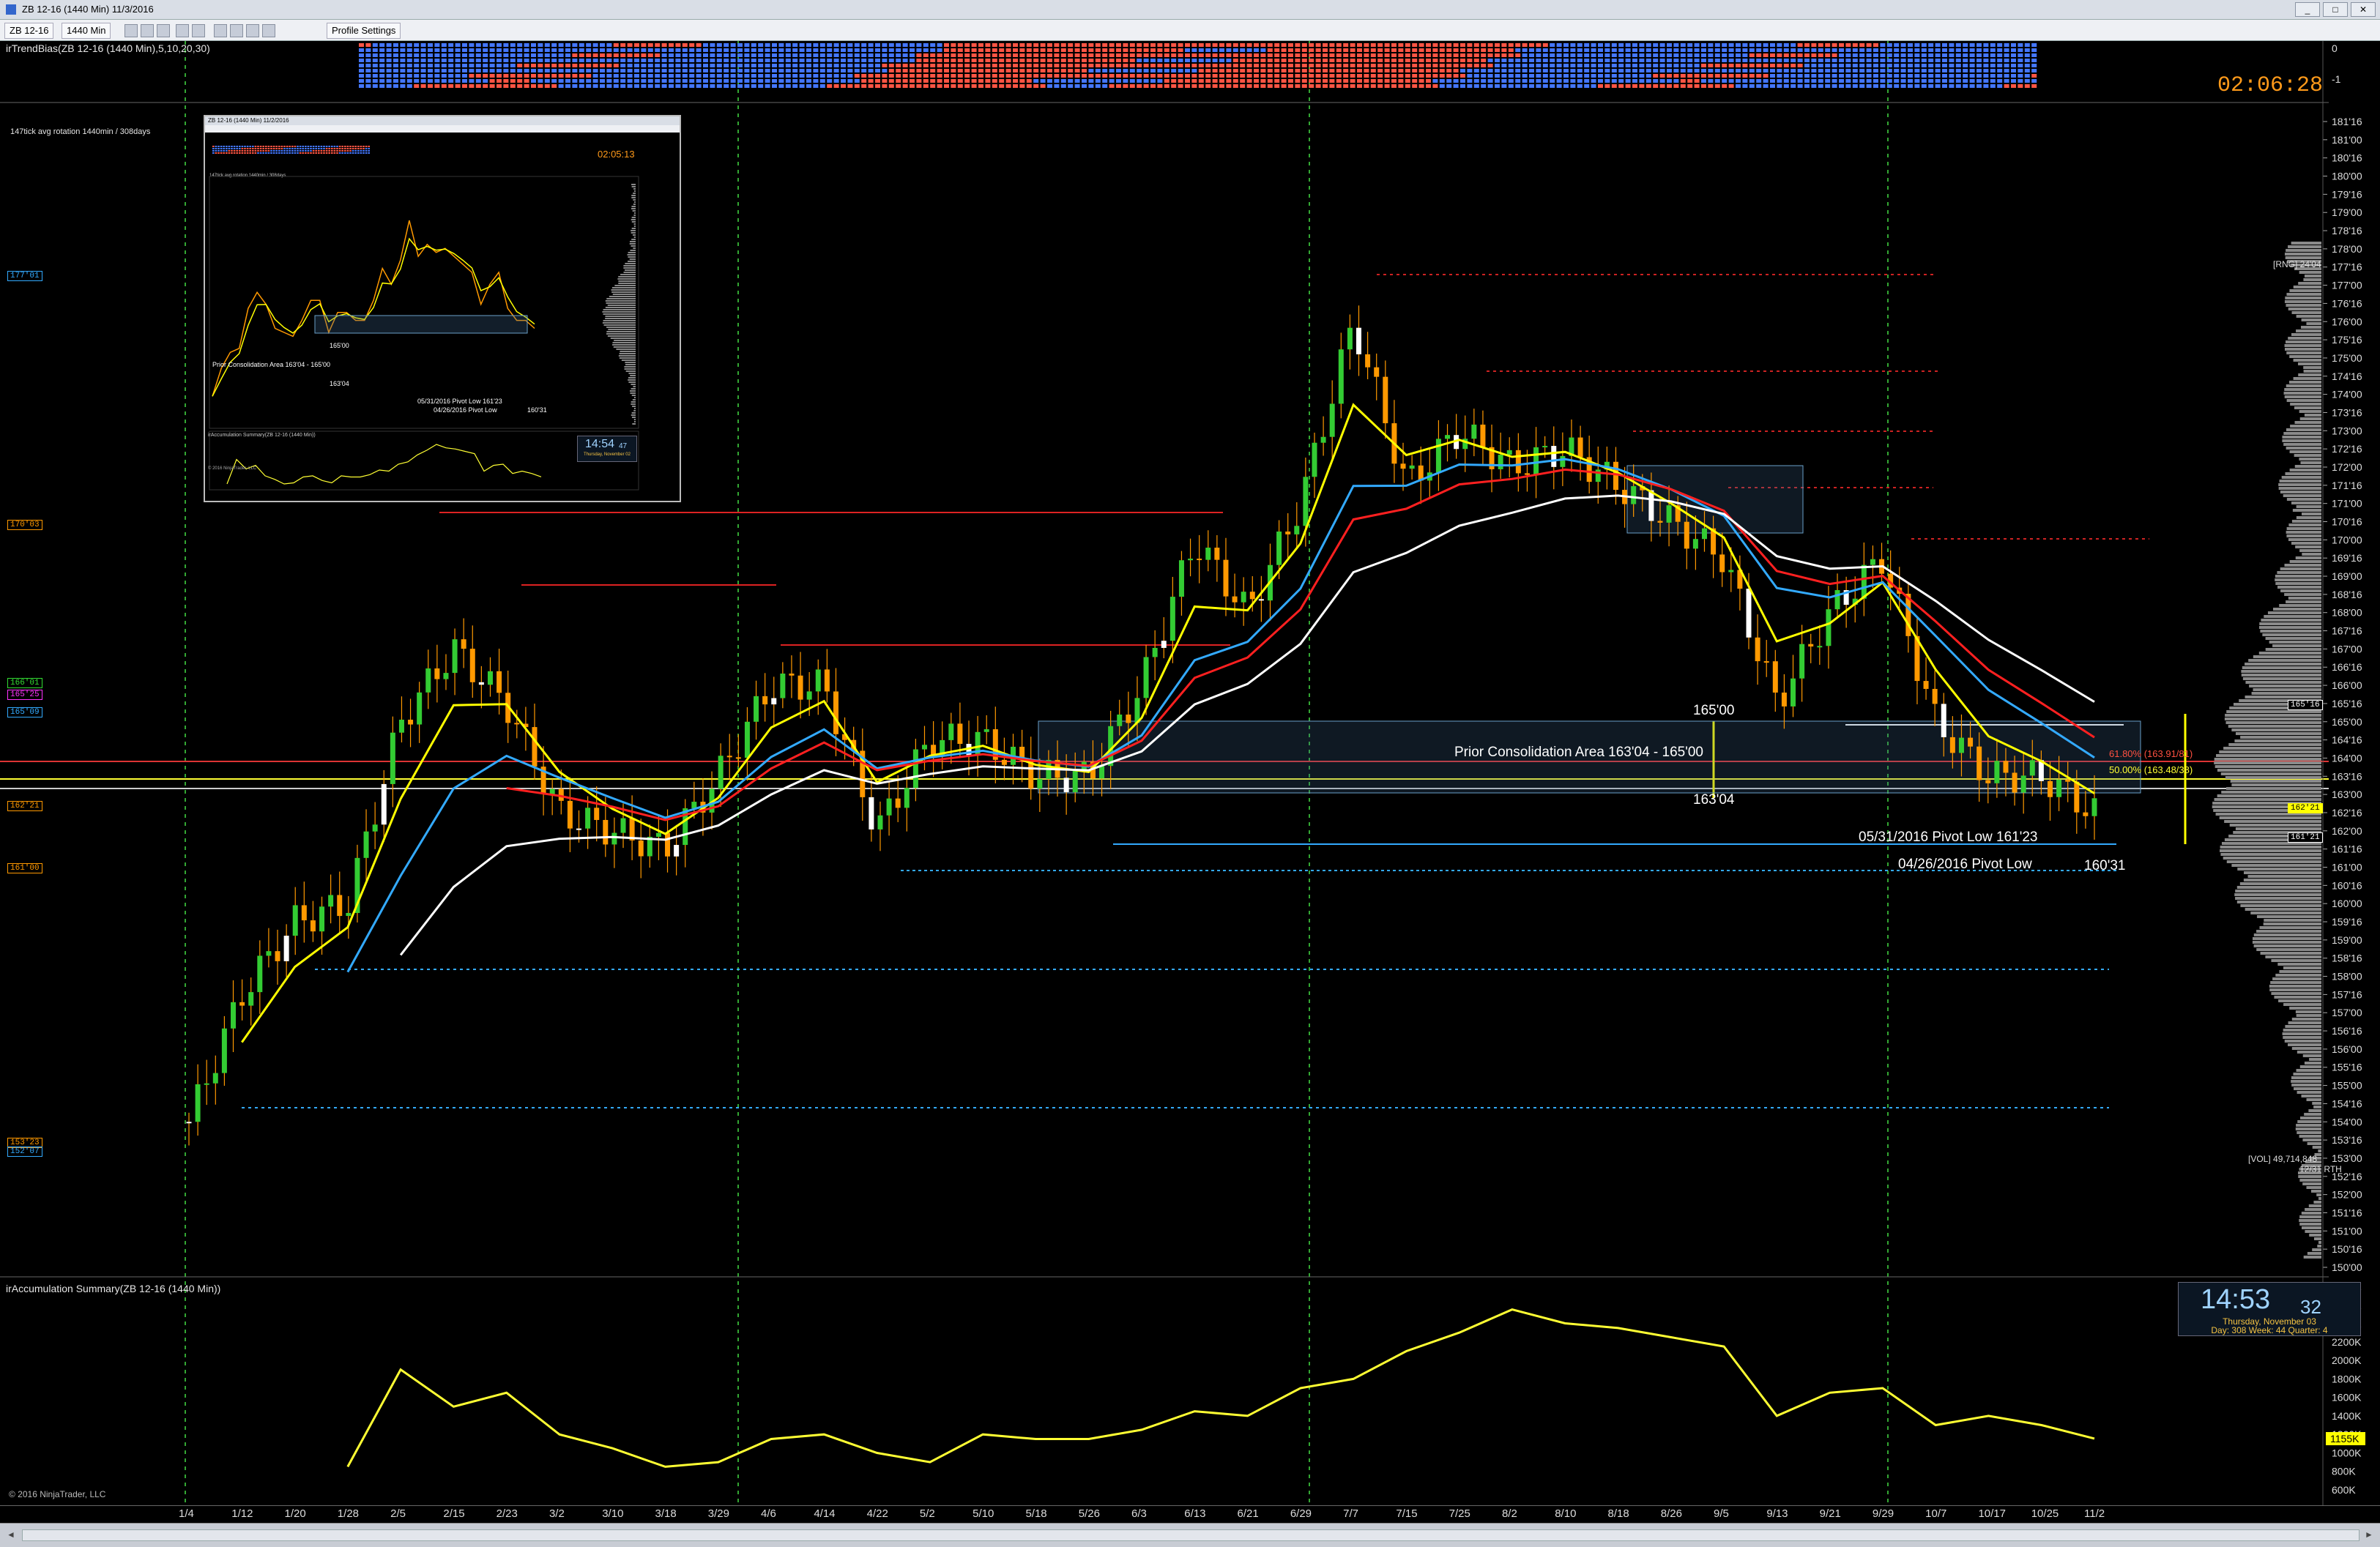 The width and height of the screenshot is (2380, 1547). I want to click on crosshair-icon, so click(198, 30).